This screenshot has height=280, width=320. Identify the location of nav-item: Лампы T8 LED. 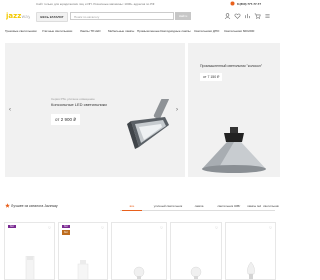
(90, 31).